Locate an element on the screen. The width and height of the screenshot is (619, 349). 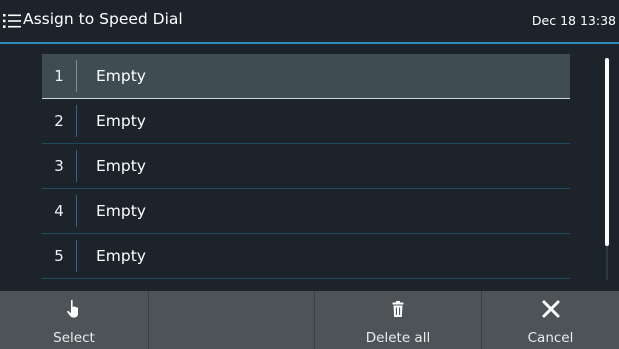
hand-pointer-icon is located at coordinates (72, 308).